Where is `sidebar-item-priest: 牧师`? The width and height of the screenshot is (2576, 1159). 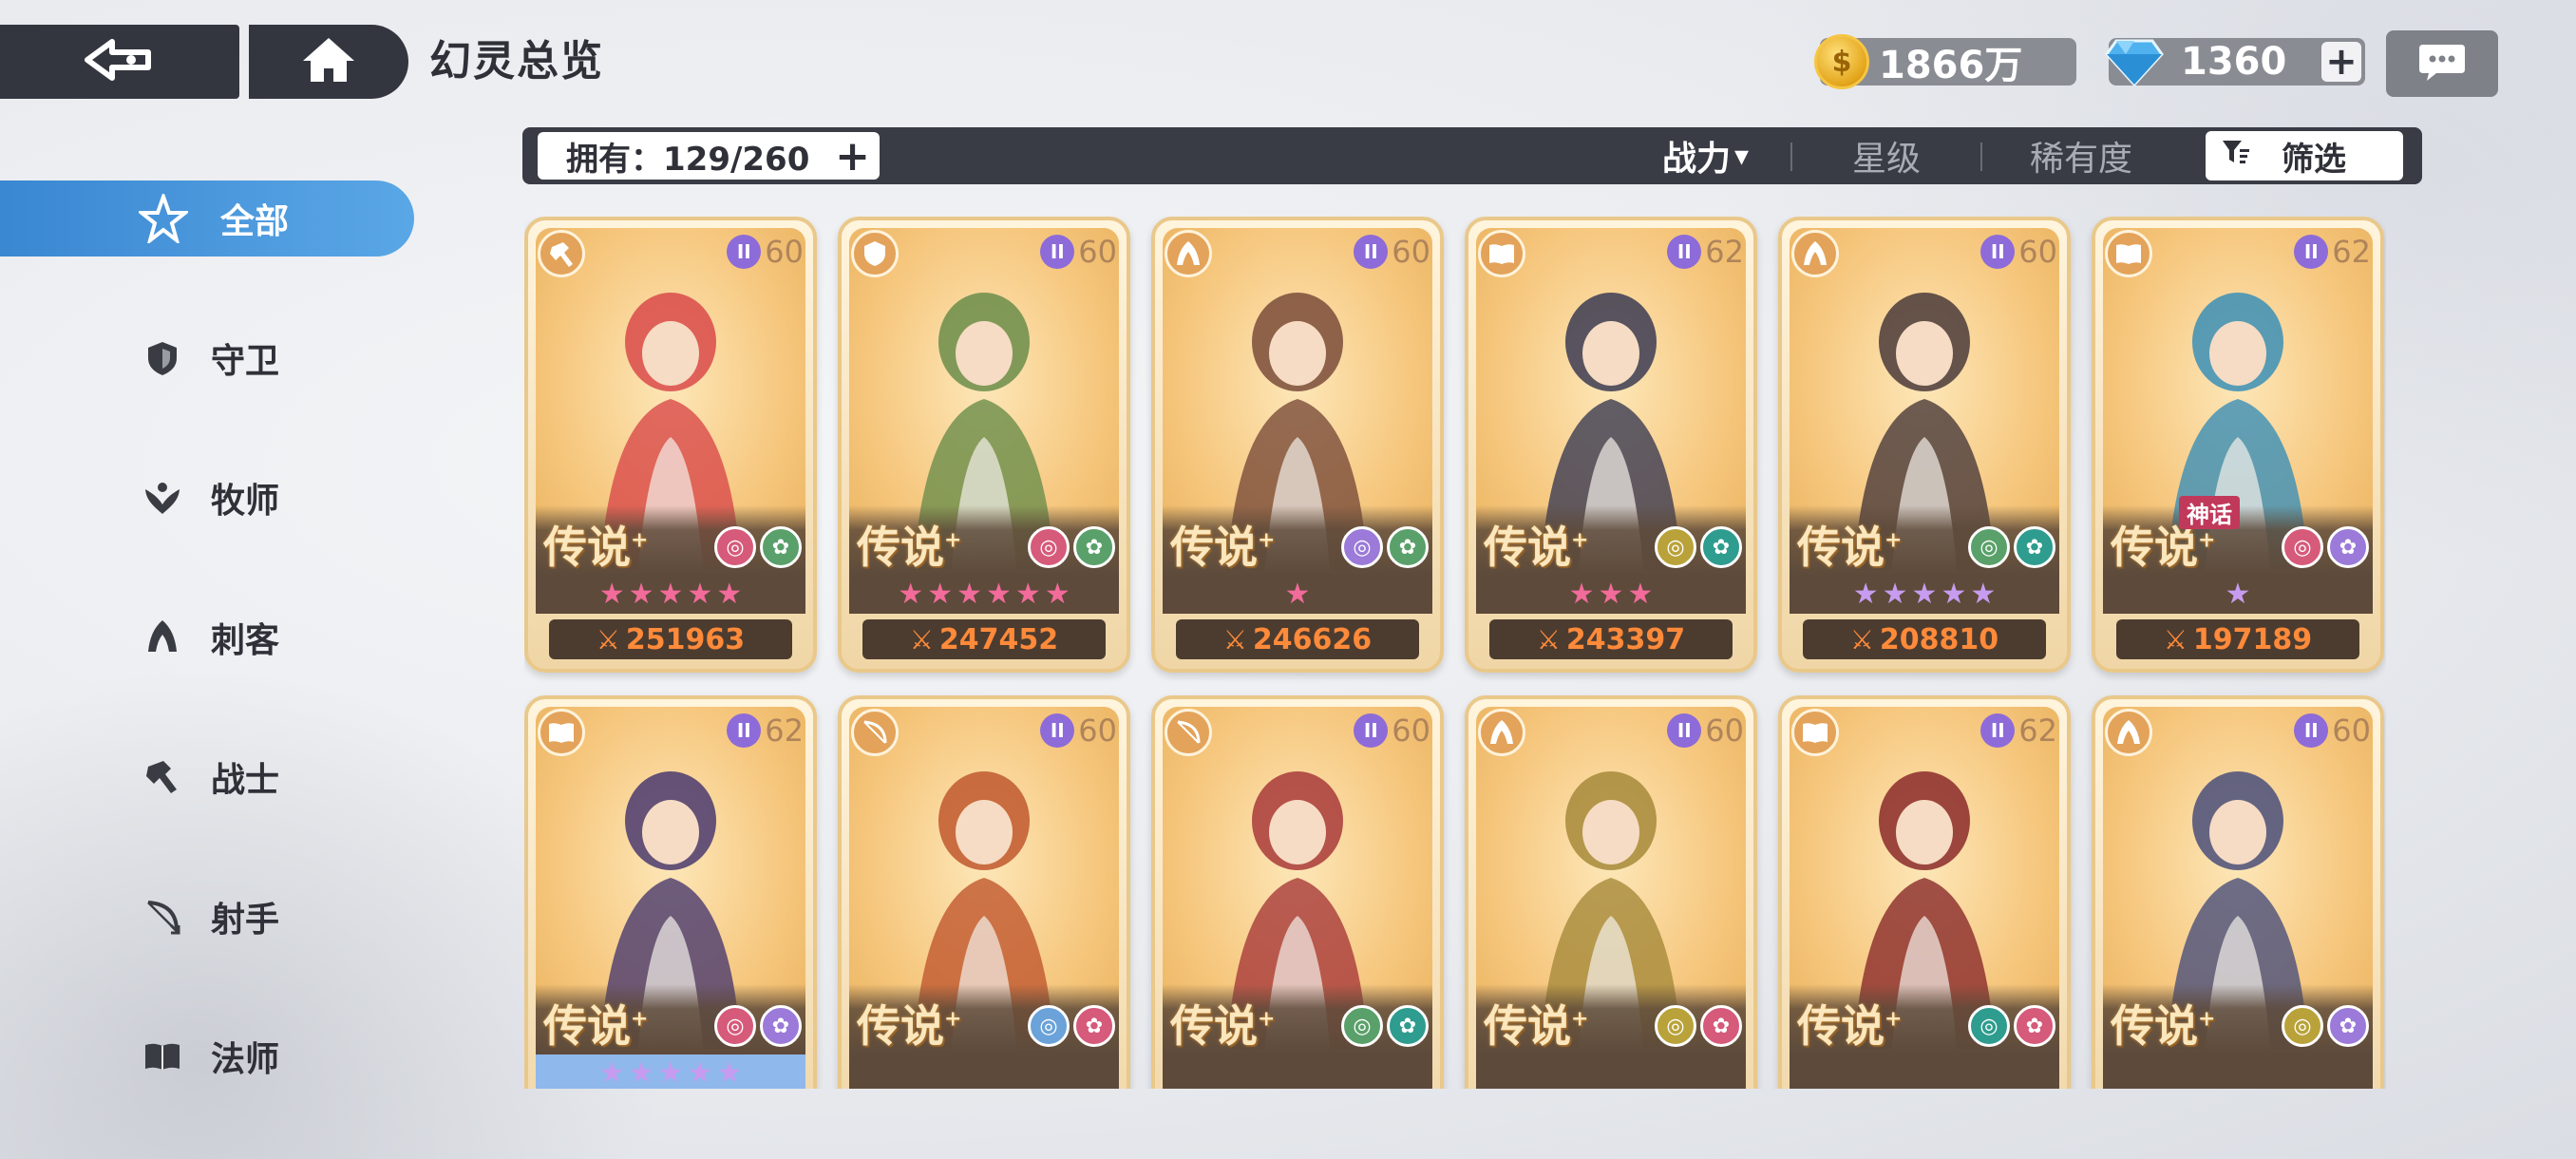
sidebar-item-priest: 牧师 is located at coordinates (209, 498).